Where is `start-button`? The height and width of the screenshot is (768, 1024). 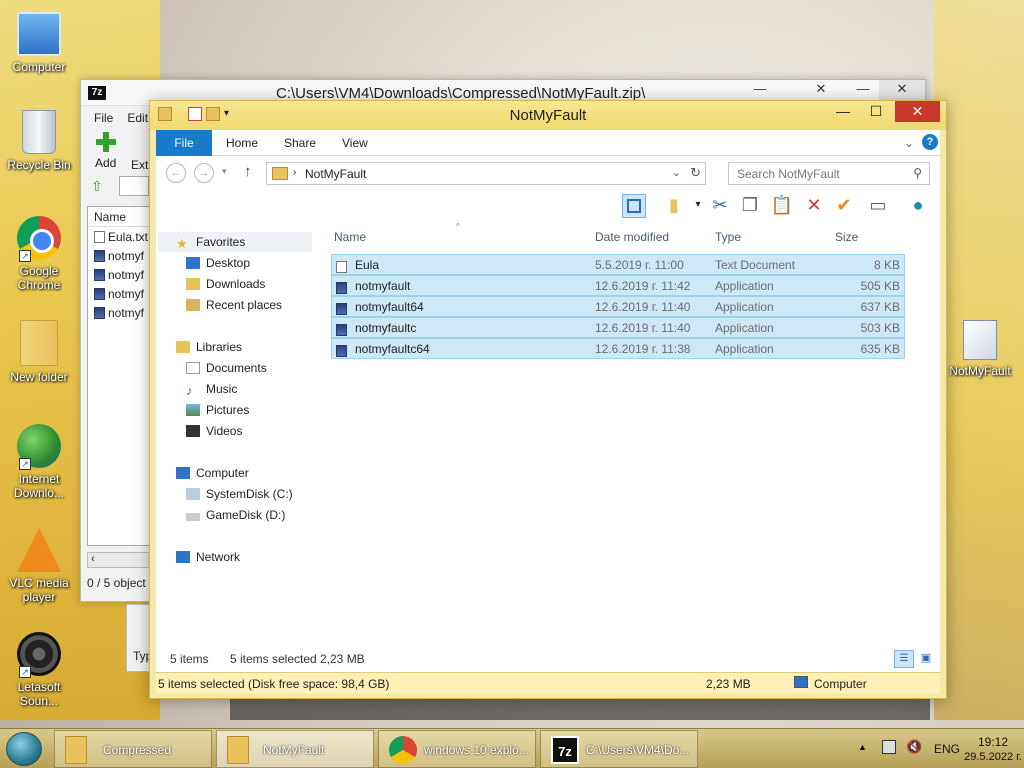 start-button is located at coordinates (24, 749).